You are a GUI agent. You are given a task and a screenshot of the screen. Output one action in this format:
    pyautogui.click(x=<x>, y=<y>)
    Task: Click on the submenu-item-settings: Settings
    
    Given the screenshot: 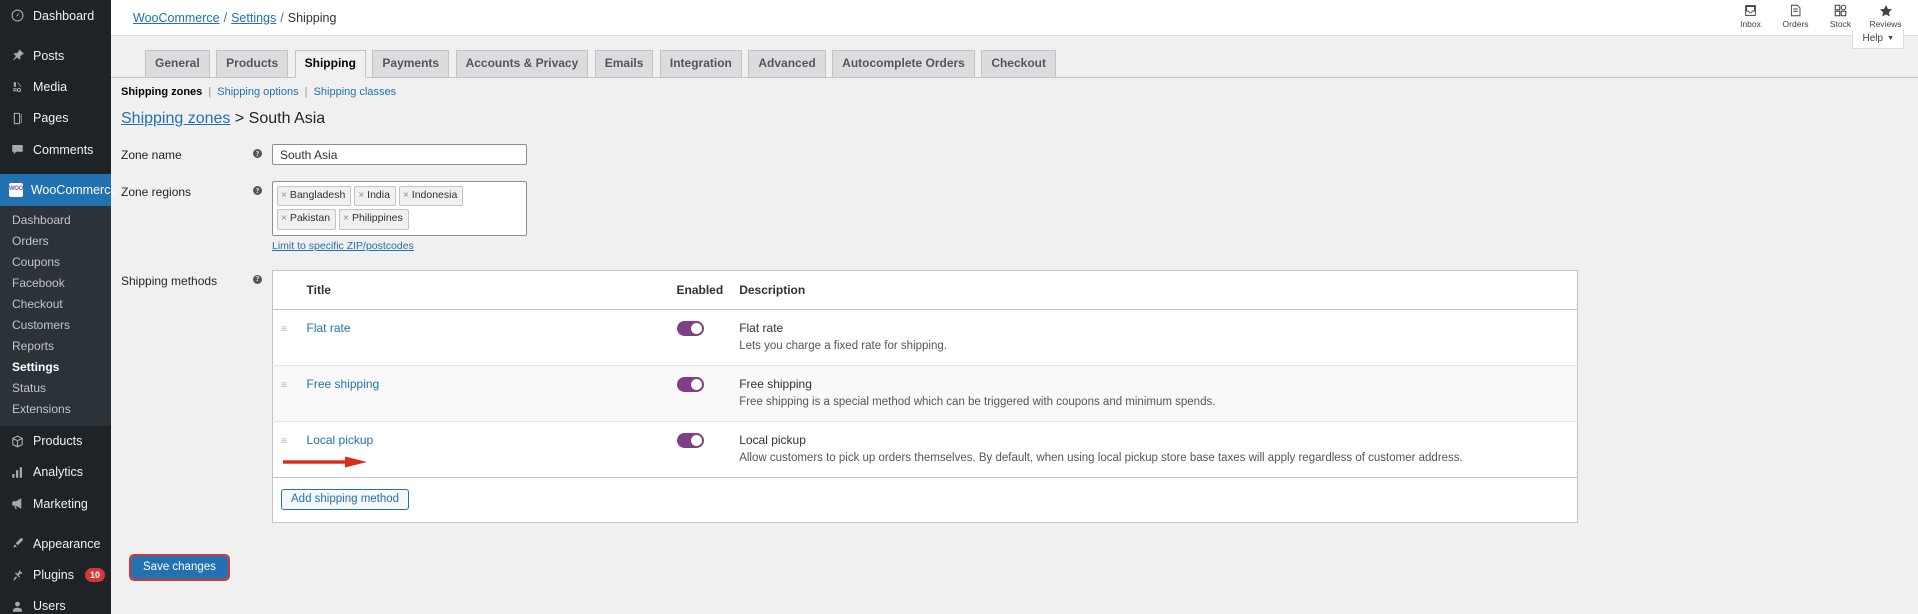 What is the action you would take?
    pyautogui.click(x=55, y=367)
    